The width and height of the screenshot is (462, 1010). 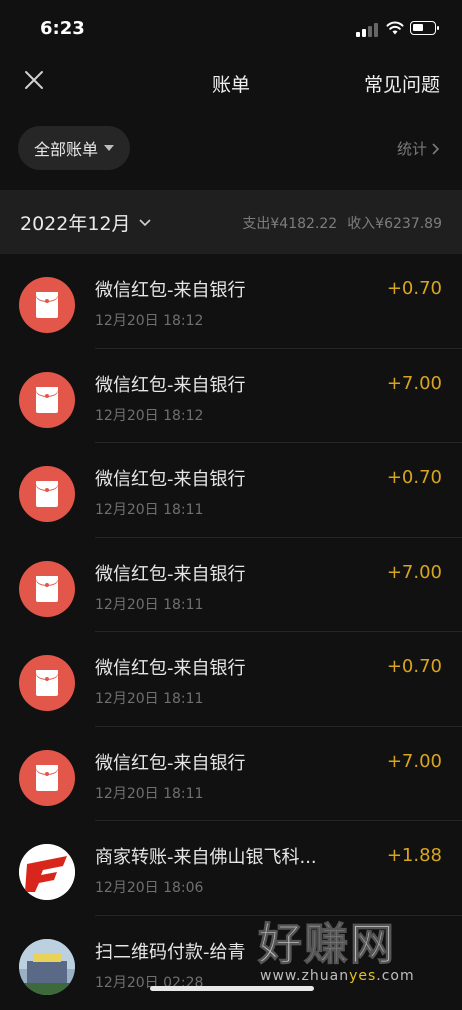 What do you see at coordinates (423, 28) in the screenshot?
I see `battery-icon` at bounding box center [423, 28].